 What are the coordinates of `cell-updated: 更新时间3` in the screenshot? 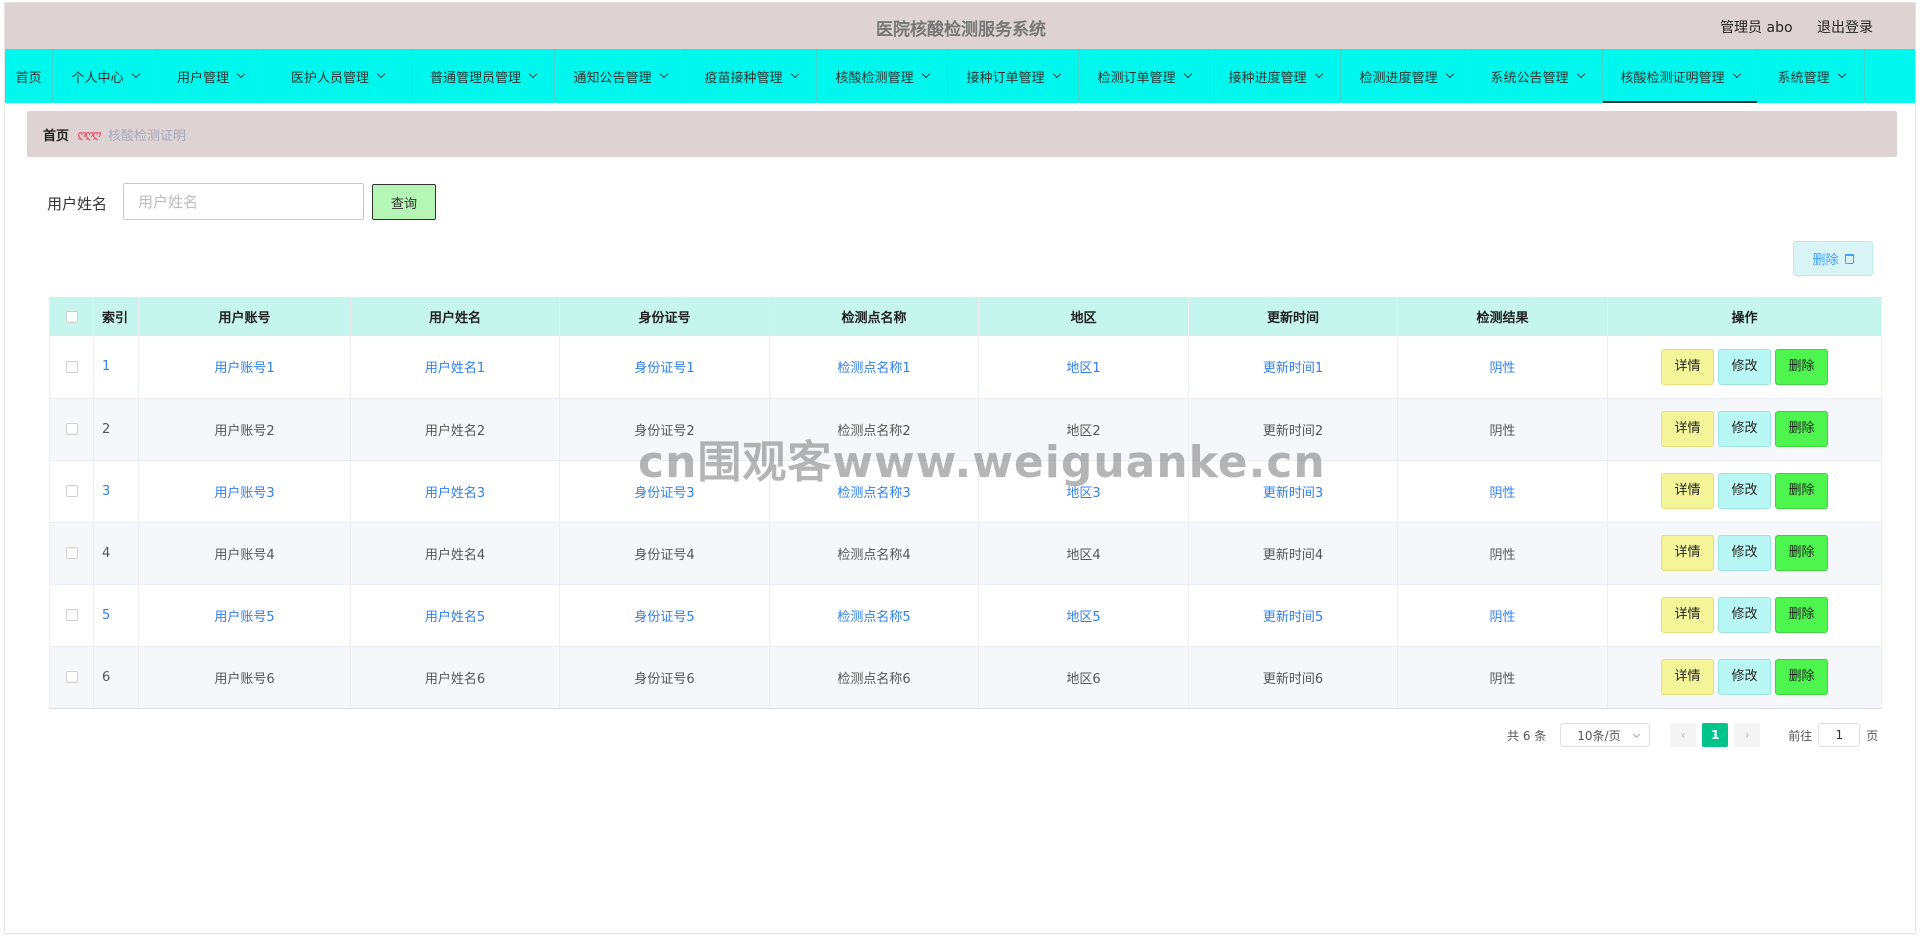 It's located at (1293, 491).